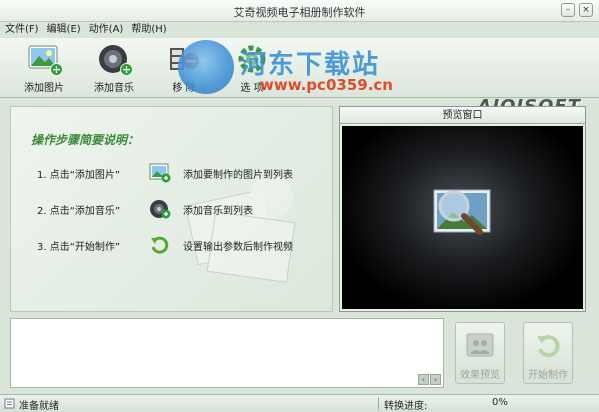  I want to click on picture-icon, so click(160, 173).